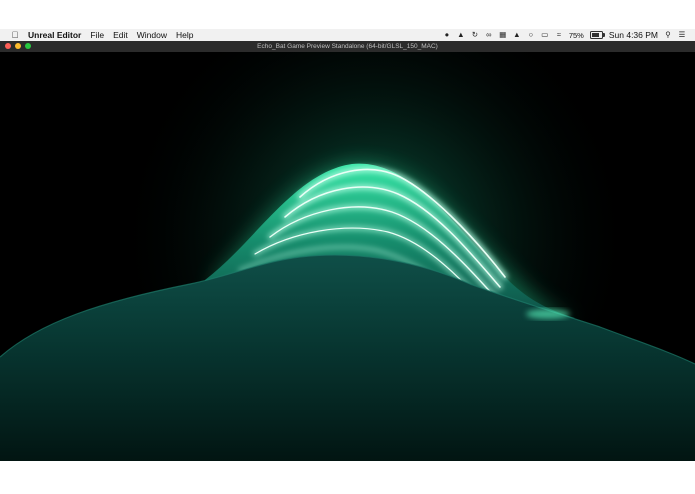 This screenshot has height=494, width=695. I want to click on hand-icon: ○, so click(531, 35).